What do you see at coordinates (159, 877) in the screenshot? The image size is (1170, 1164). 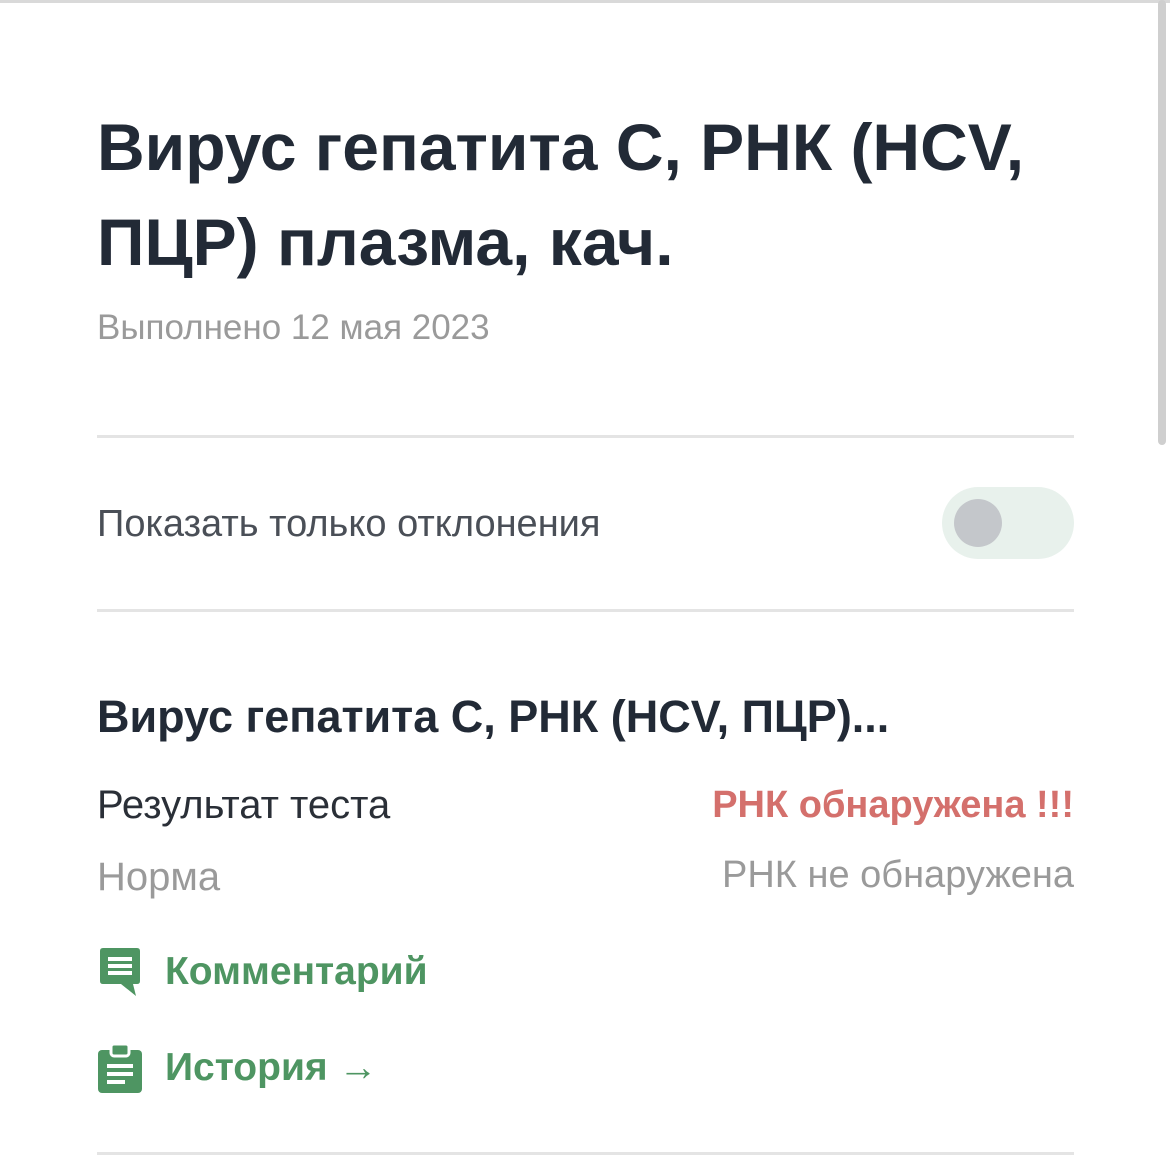 I see `norm-label: Норма` at bounding box center [159, 877].